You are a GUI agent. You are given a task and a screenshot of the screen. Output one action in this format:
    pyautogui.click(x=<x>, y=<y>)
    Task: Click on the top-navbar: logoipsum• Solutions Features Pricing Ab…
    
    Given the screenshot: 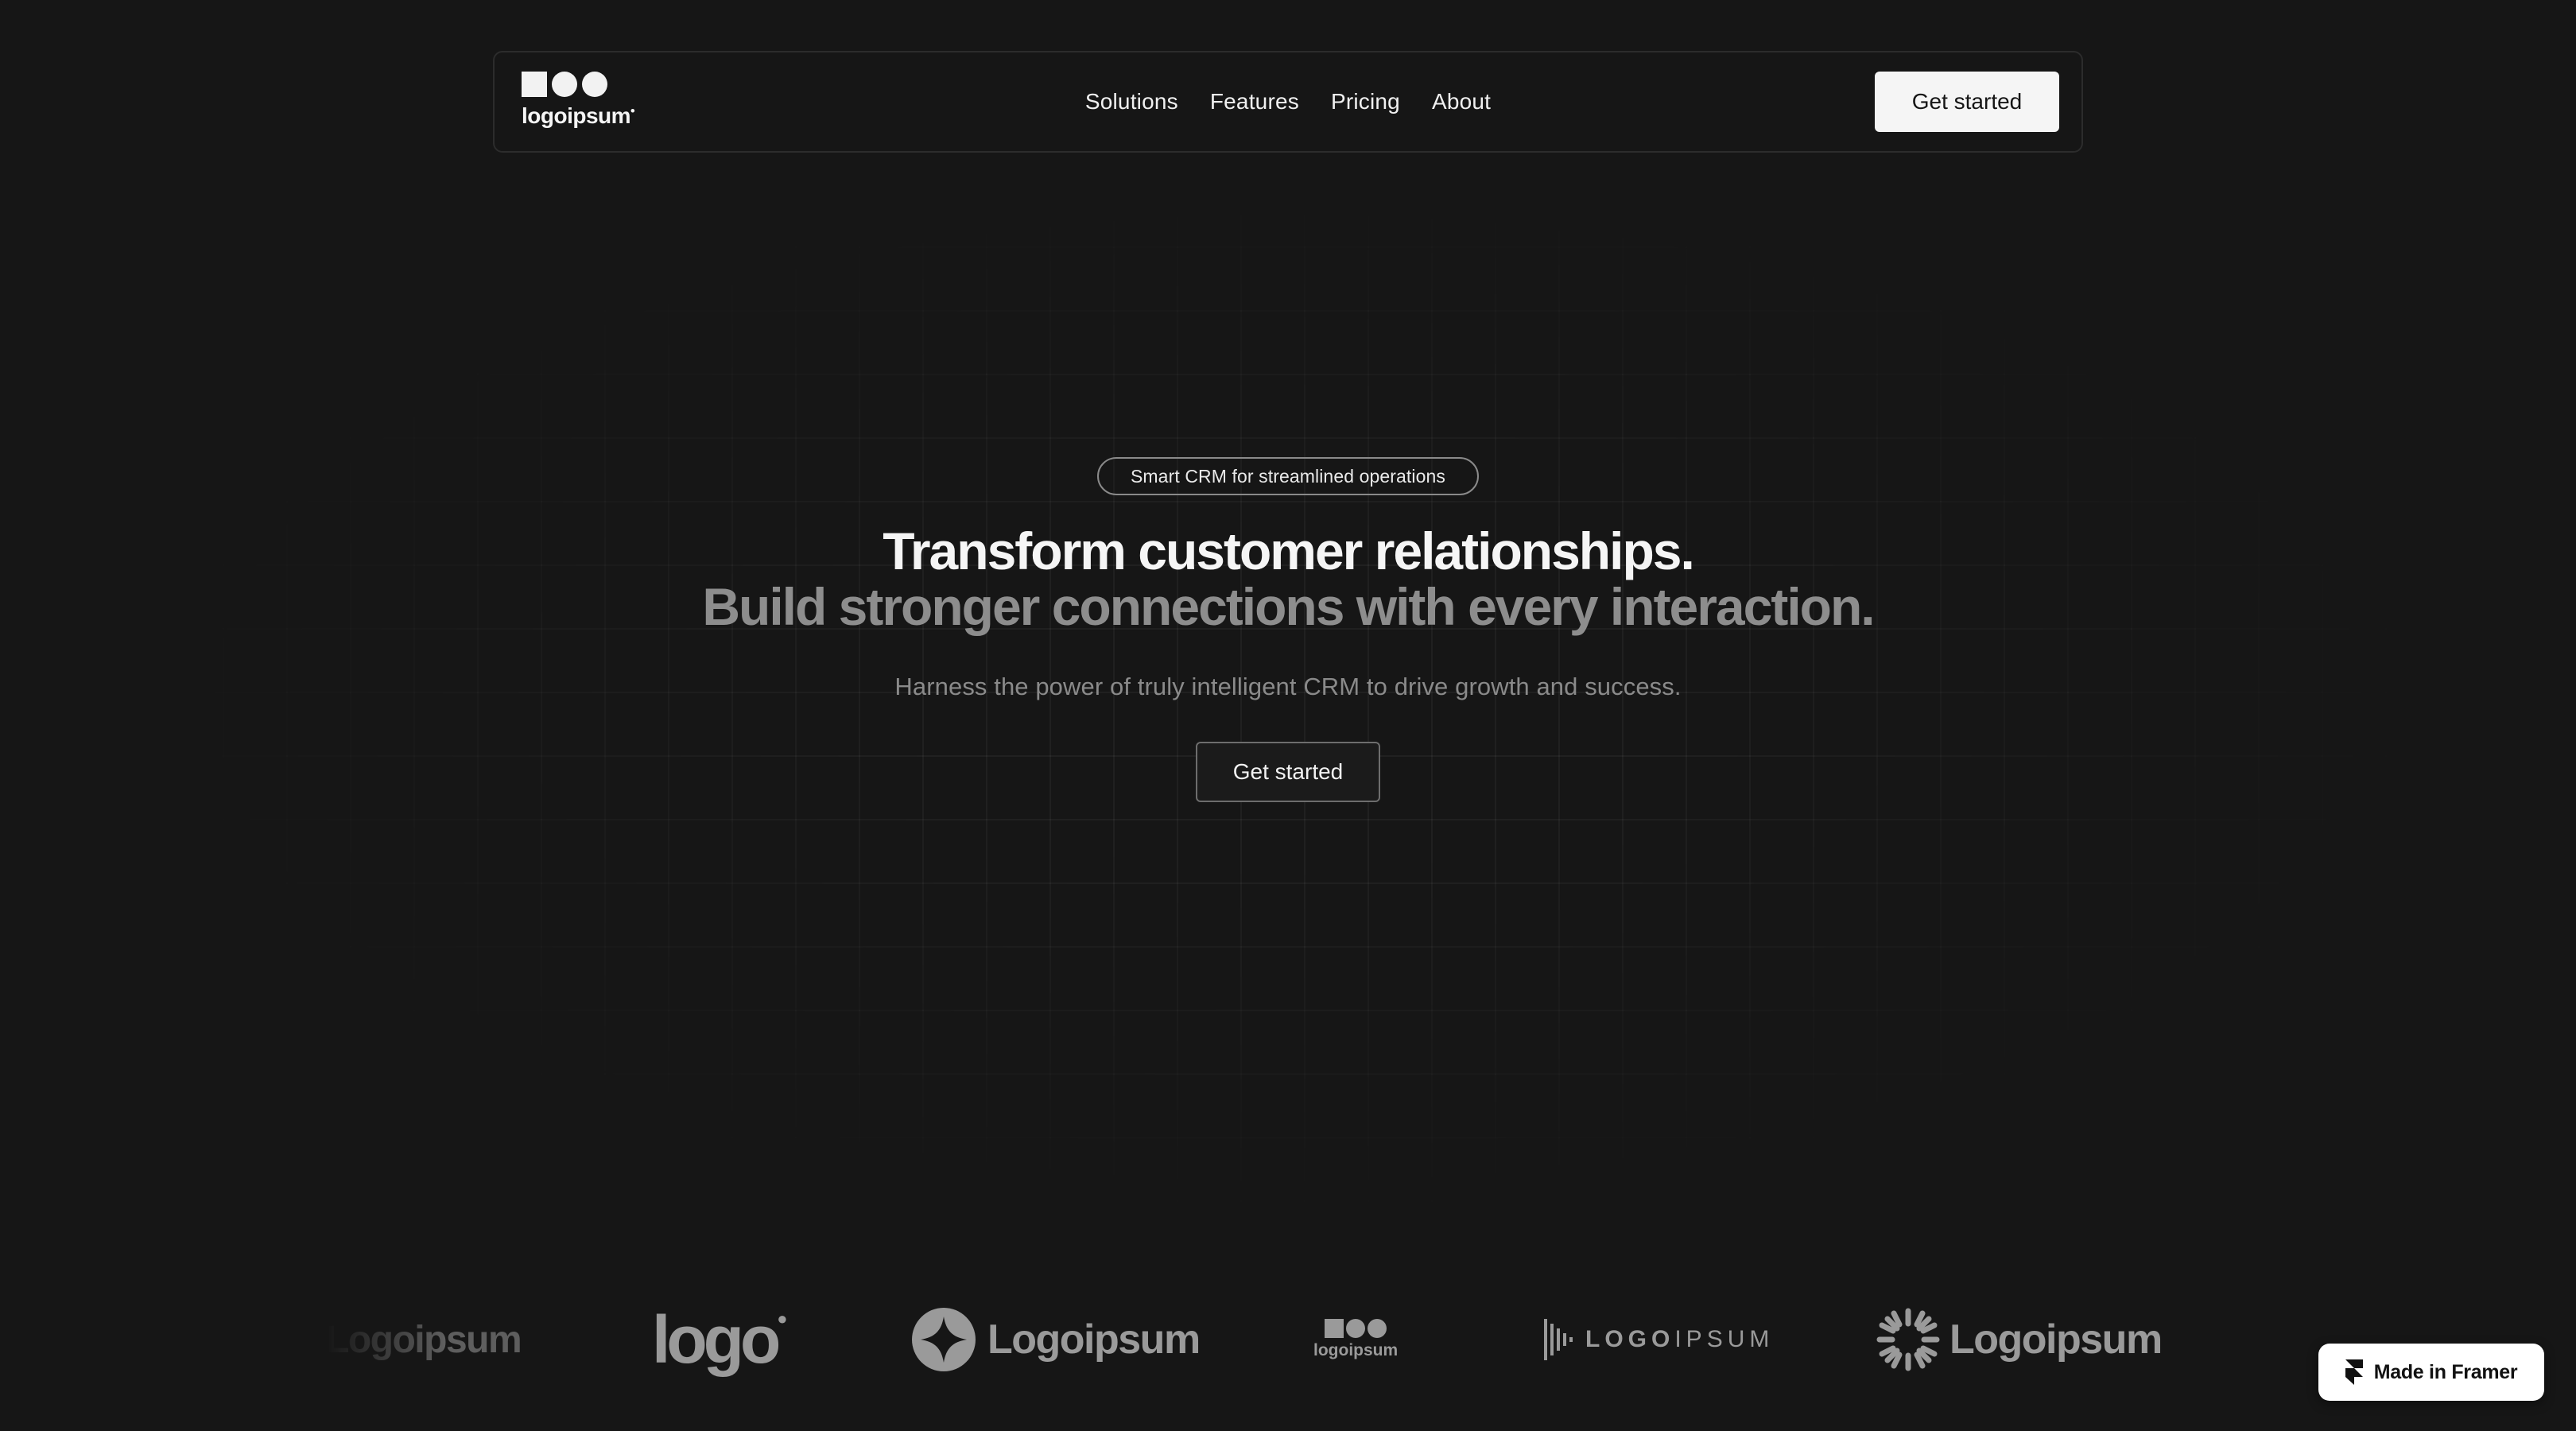 What is the action you would take?
    pyautogui.click(x=1288, y=102)
    